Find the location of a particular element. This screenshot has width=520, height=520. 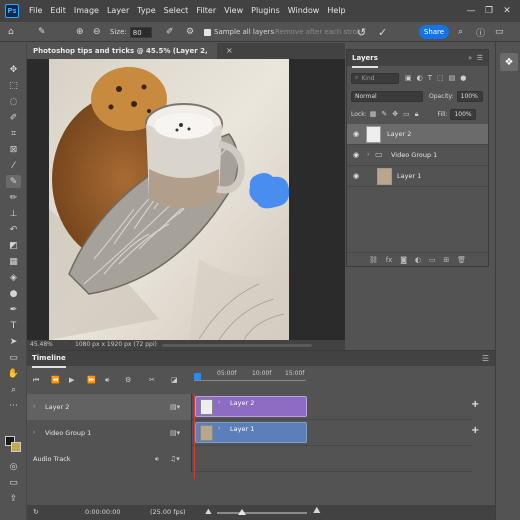

menu-plugins: Plugins is located at coordinates (265, 11).